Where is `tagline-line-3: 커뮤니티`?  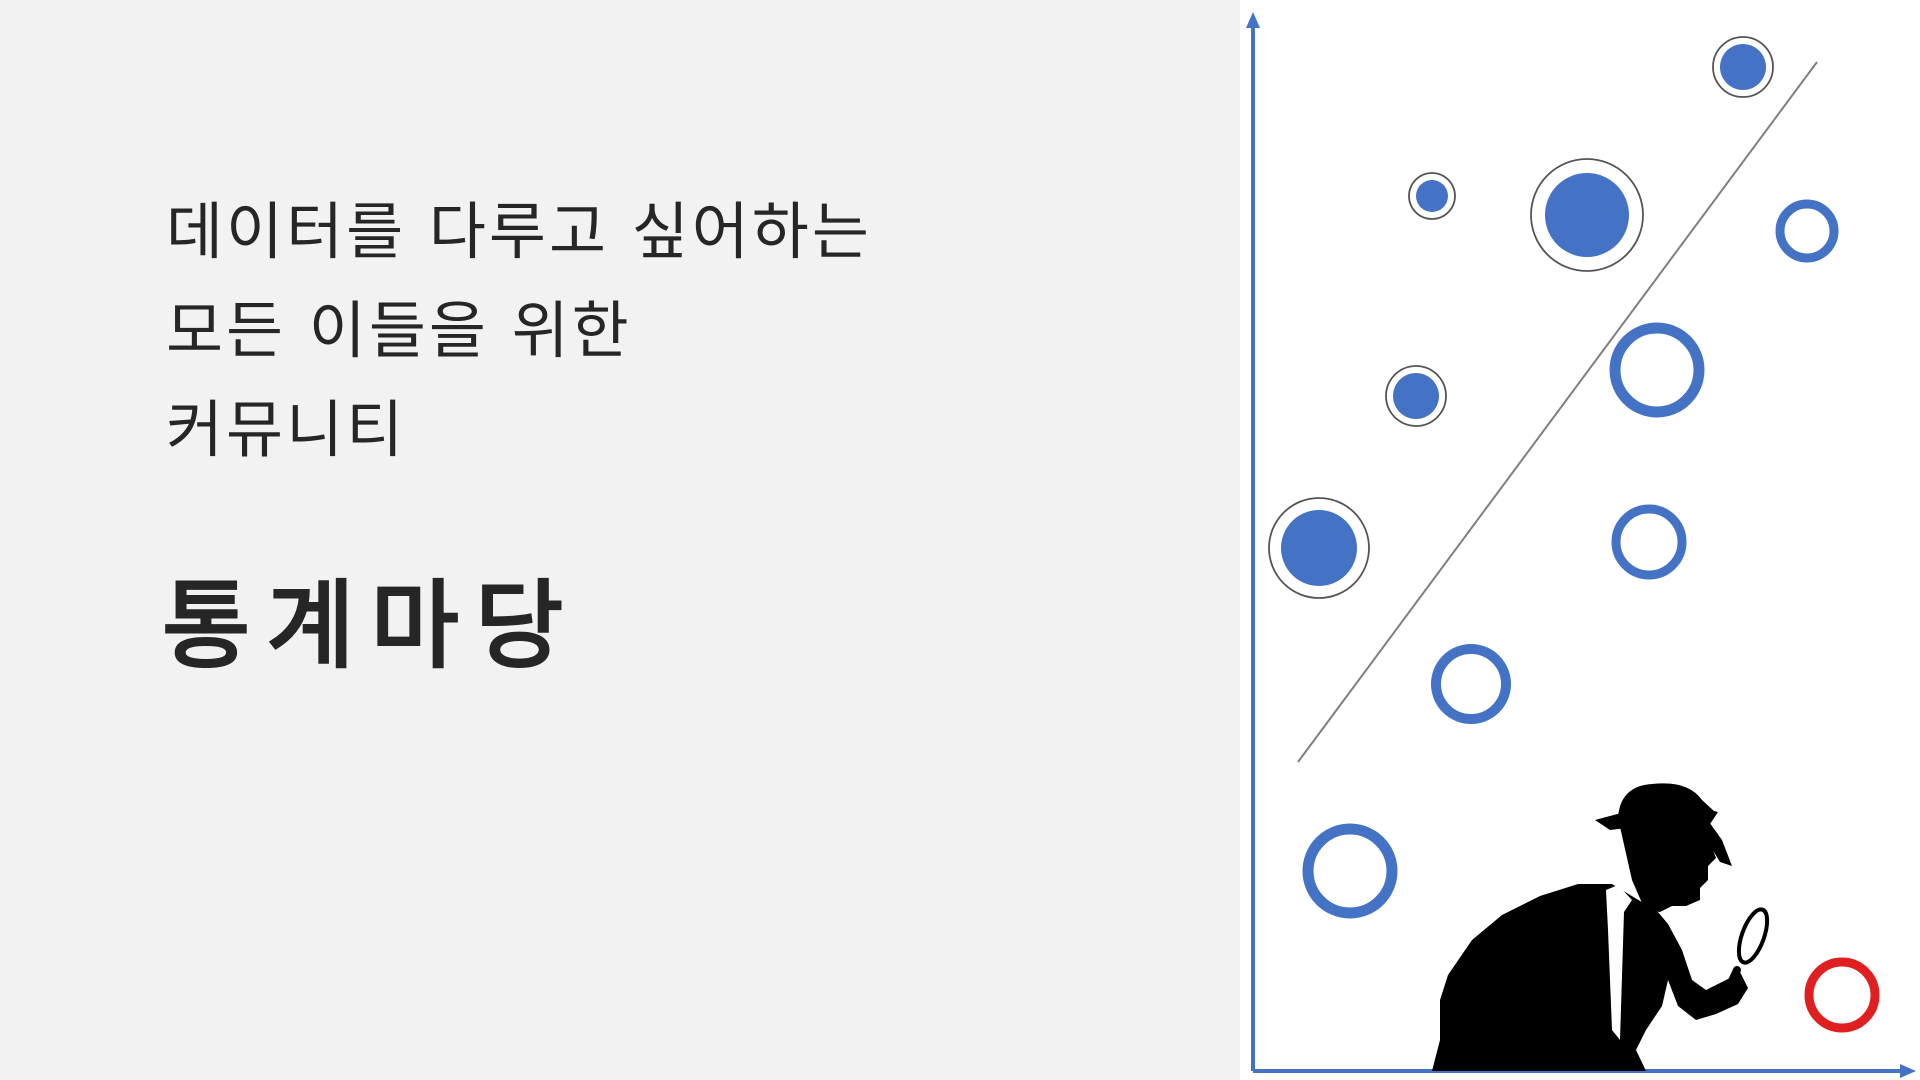
tagline-line-3: 커뮤니티 is located at coordinates (286, 429).